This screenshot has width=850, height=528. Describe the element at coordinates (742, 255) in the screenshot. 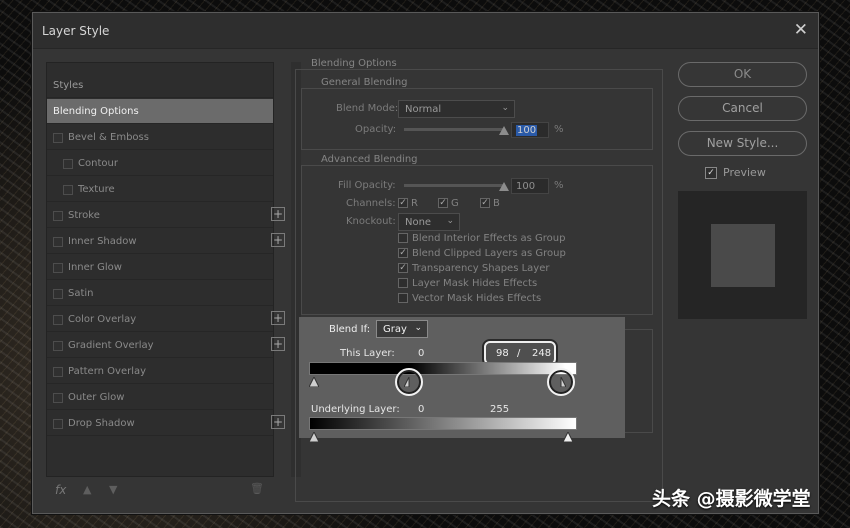

I see `style-preview-thumbnail` at that location.